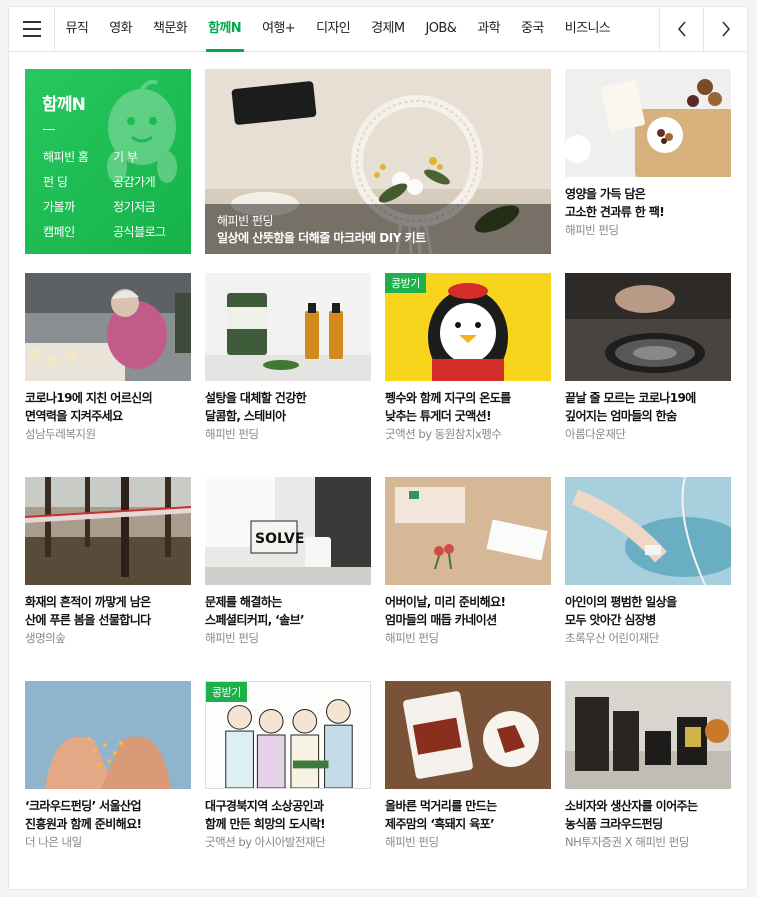  What do you see at coordinates (627, 842) in the screenshot?
I see `card-source: NH투자증권 X 해피빈 펀딩` at bounding box center [627, 842].